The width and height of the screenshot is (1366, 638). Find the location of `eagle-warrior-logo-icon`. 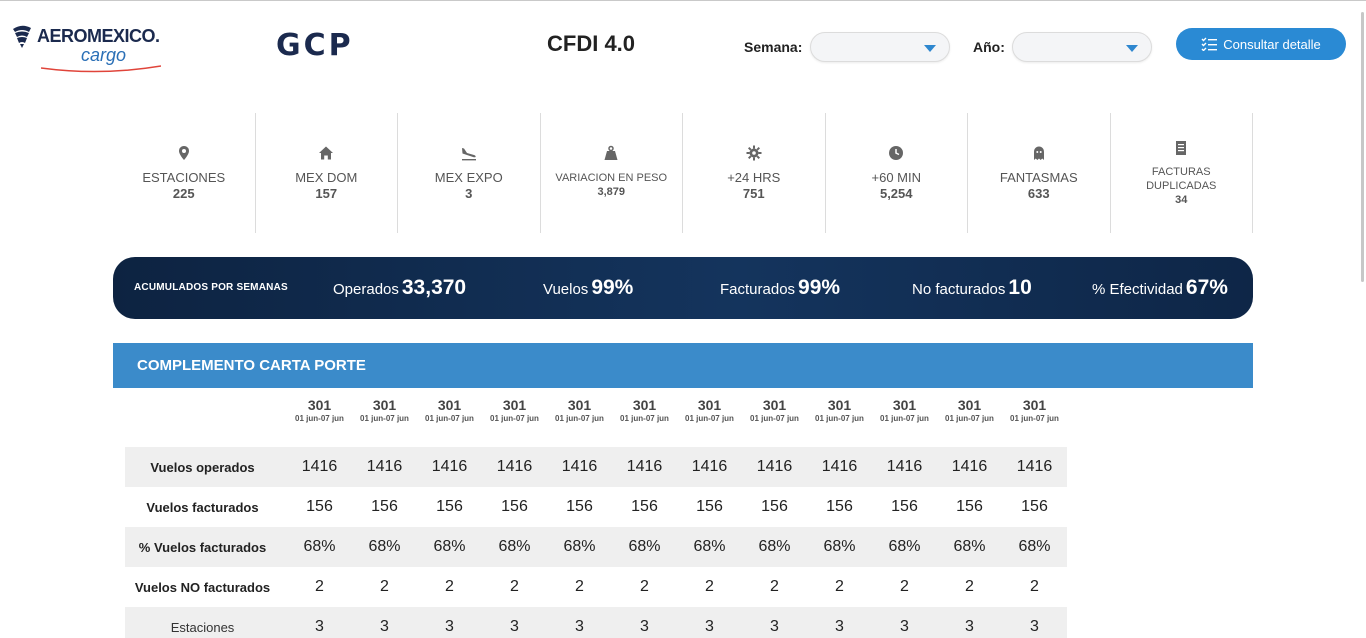

eagle-warrior-logo-icon is located at coordinates (22, 36).